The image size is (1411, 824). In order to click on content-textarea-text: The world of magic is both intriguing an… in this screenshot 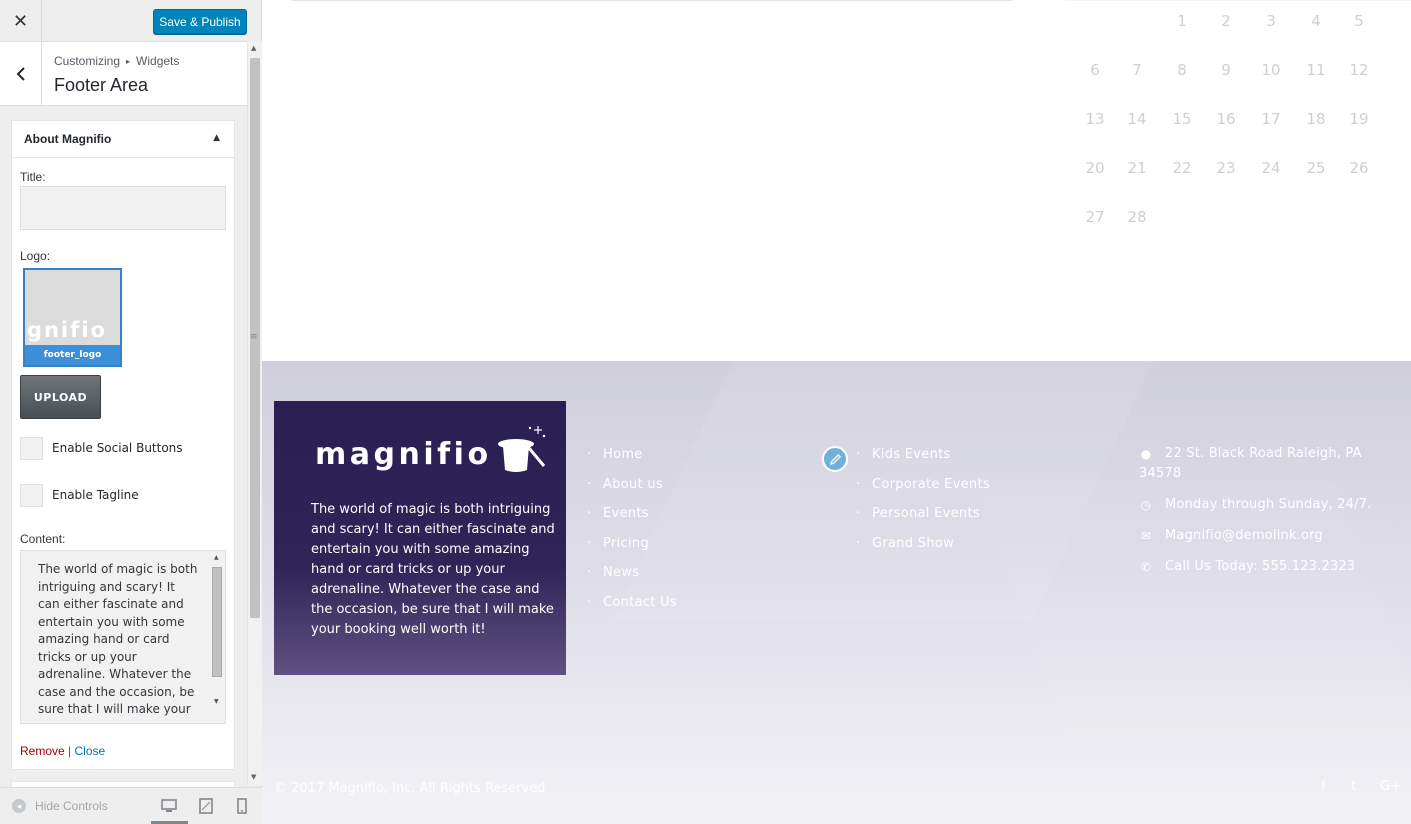, I will do `click(118, 639)`.